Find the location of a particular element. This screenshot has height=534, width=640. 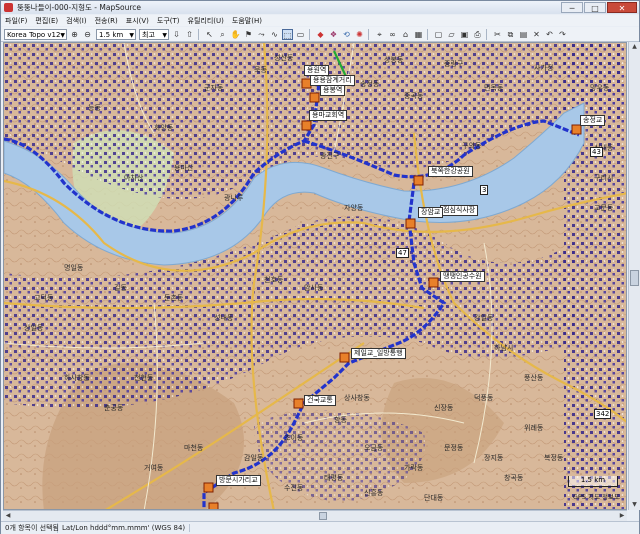

save-icon: ▣ is located at coordinates (464, 34).